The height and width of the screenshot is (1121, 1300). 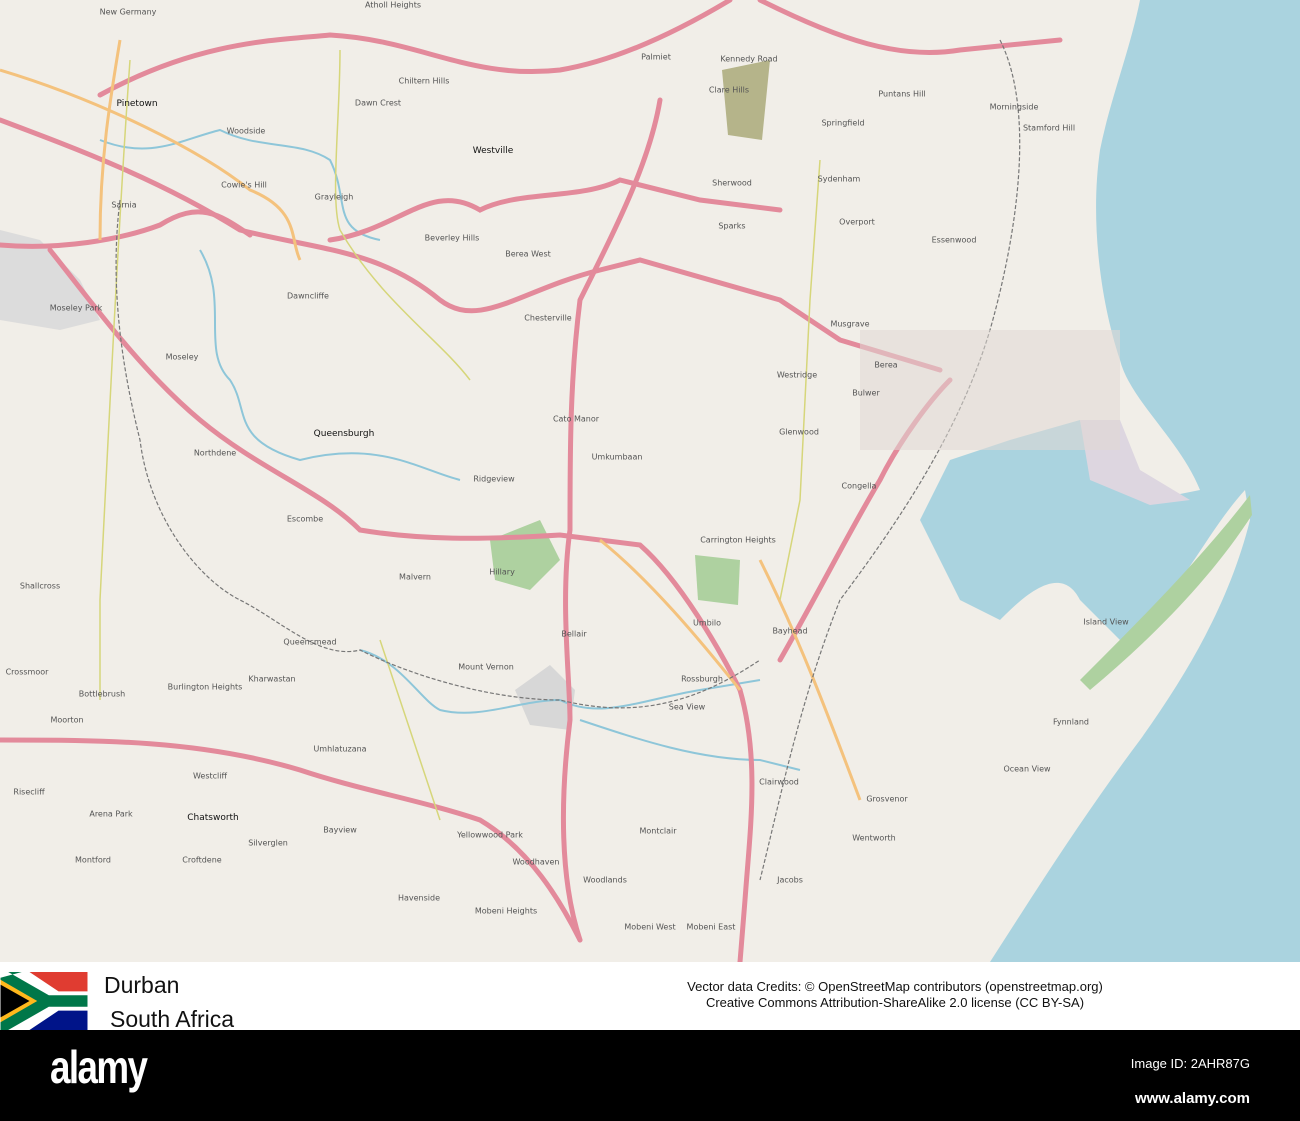 What do you see at coordinates (732, 183) in the screenshot?
I see `place-label: Sherwood` at bounding box center [732, 183].